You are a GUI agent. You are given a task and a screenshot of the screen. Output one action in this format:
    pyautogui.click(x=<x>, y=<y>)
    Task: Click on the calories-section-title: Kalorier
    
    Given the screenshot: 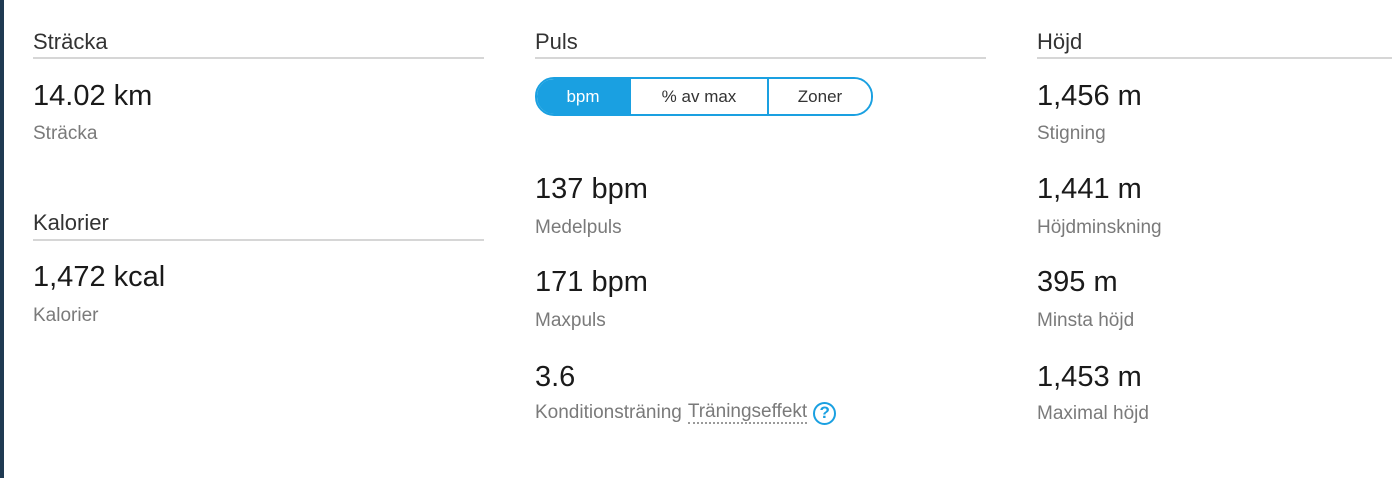 What is the action you would take?
    pyautogui.click(x=71, y=222)
    